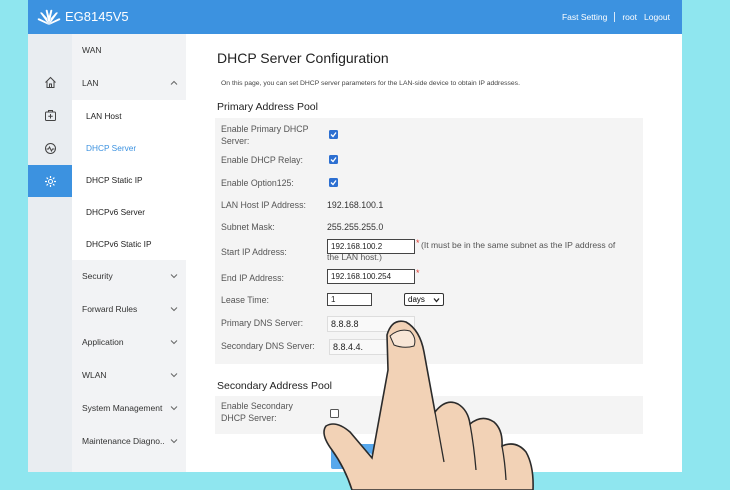  Describe the element at coordinates (371, 276) in the screenshot. I see `end-ip-input: 192.168.100.254` at that location.